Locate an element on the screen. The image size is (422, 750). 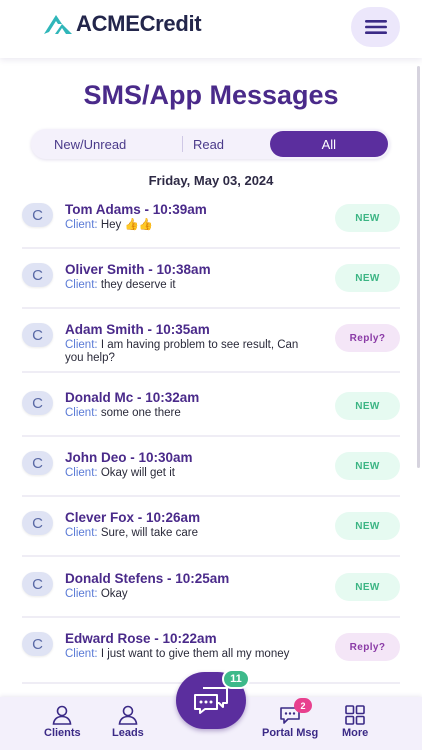
message-preview: Client: Hey 👍👍 is located at coordinates (183, 225).